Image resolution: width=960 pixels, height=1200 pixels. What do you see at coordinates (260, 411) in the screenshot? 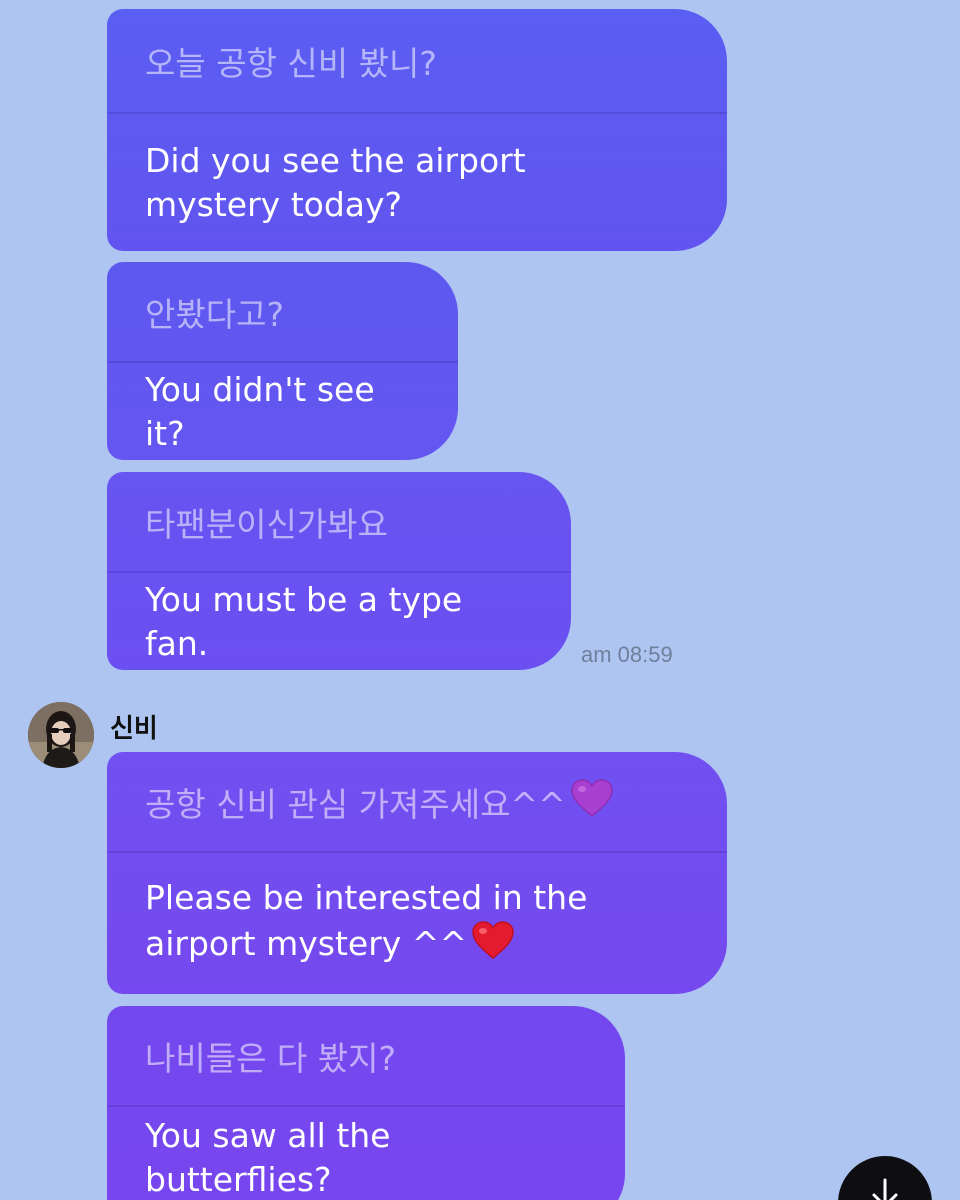
I see `english-text: You didn't see it?` at bounding box center [260, 411].